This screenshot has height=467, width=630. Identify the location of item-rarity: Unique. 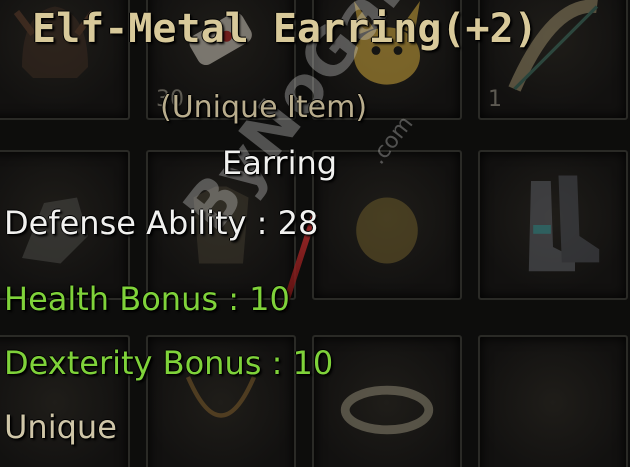
(60, 427).